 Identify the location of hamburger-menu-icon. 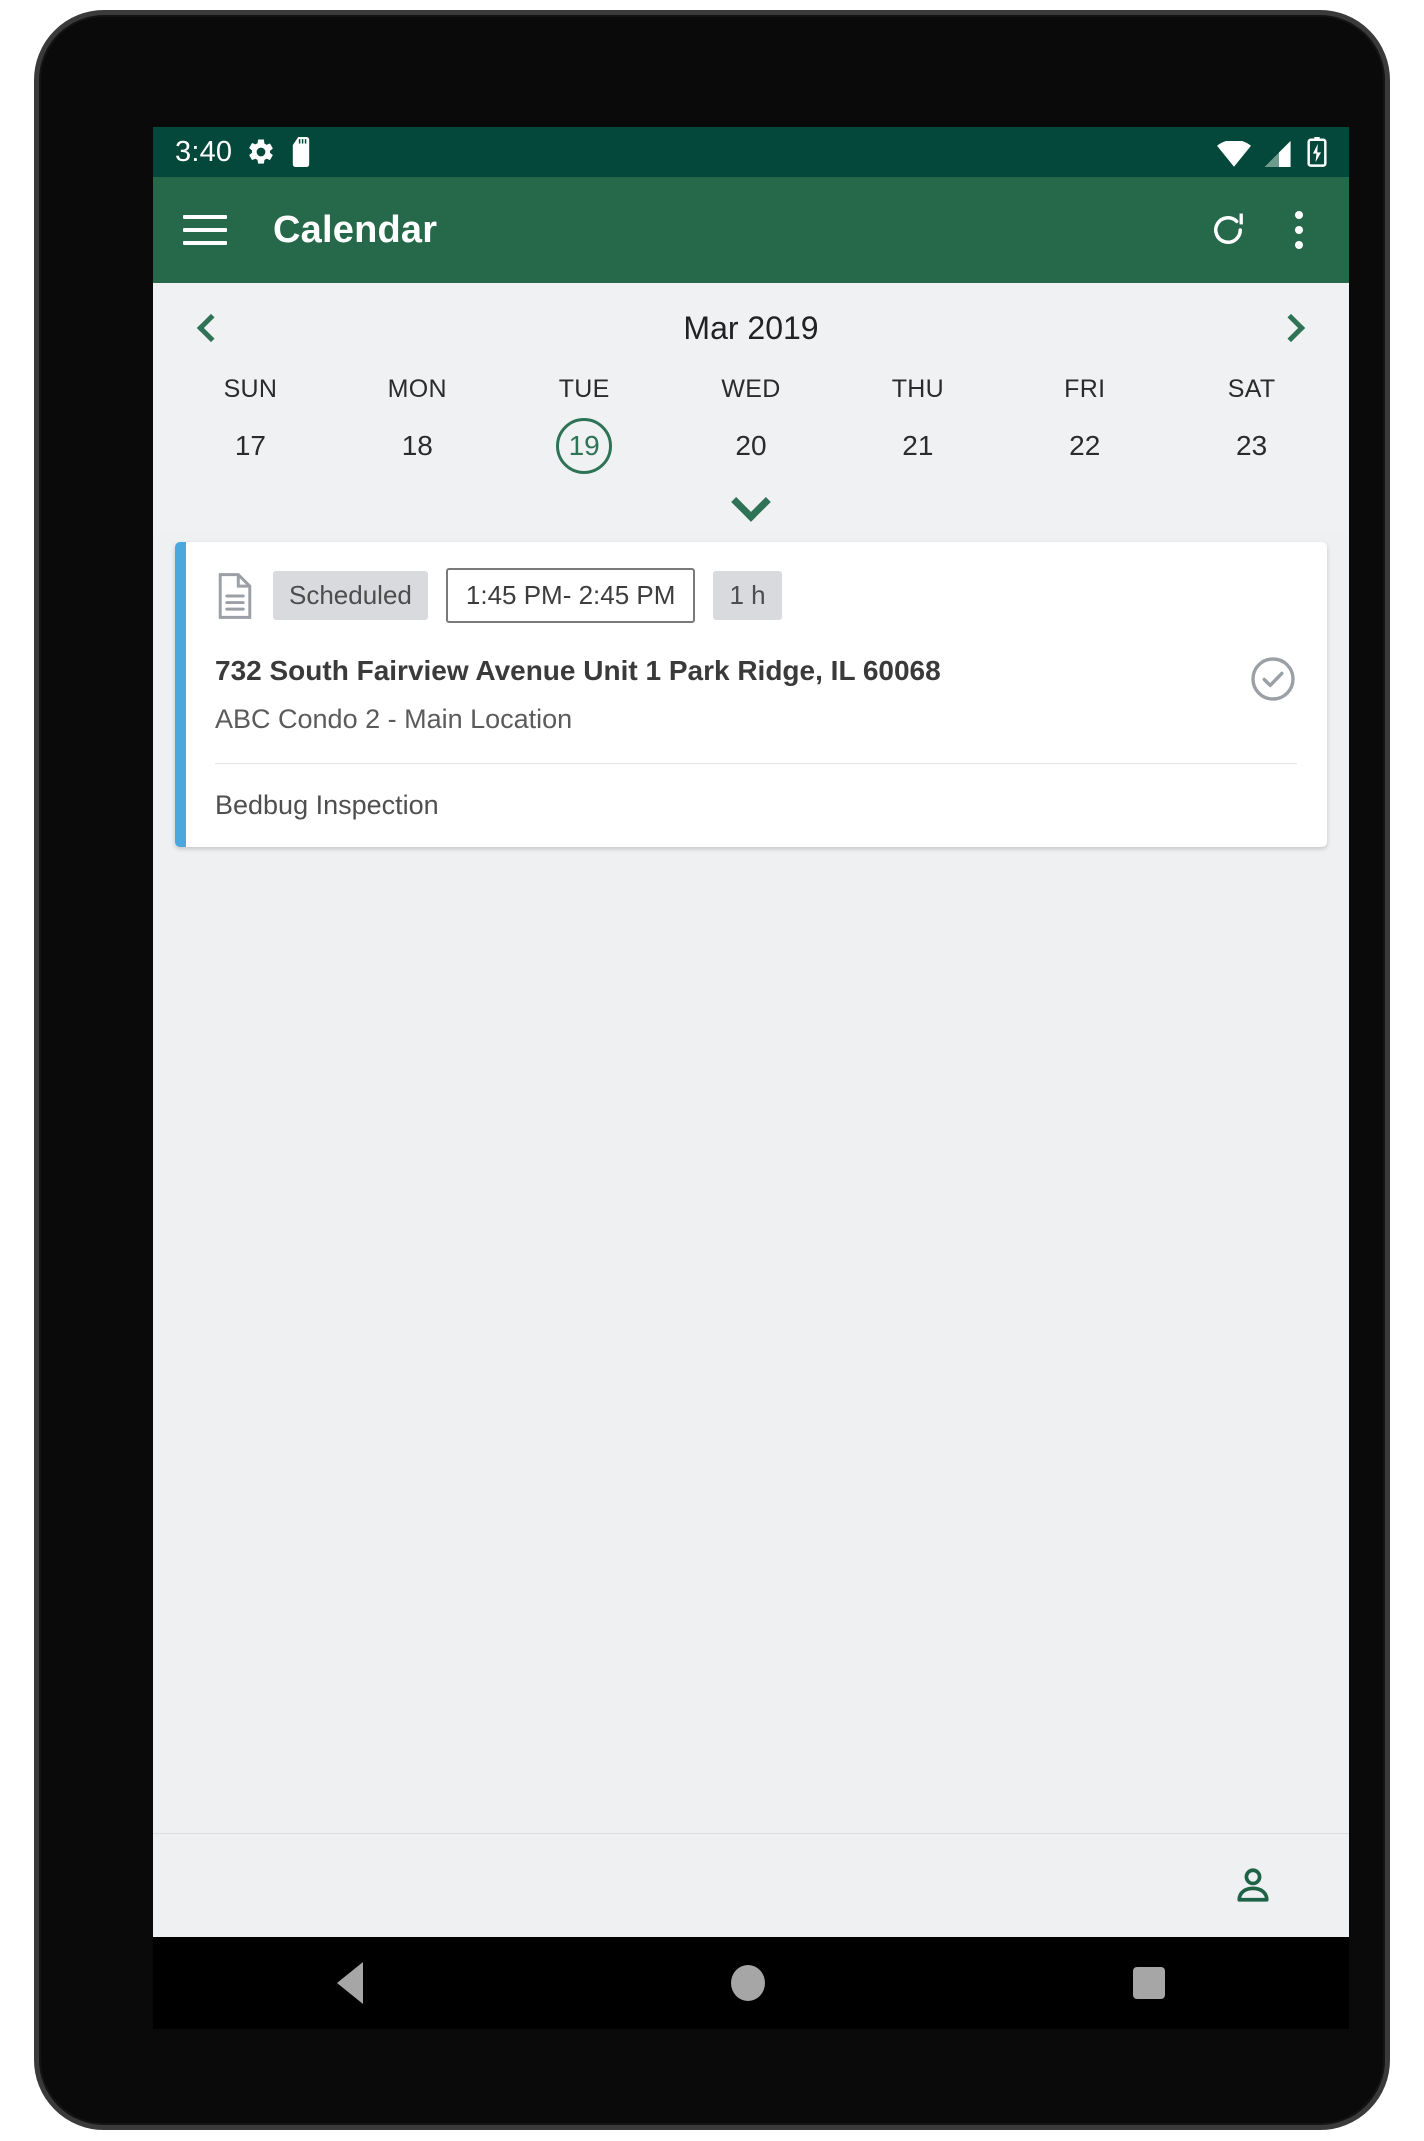
(212, 230).